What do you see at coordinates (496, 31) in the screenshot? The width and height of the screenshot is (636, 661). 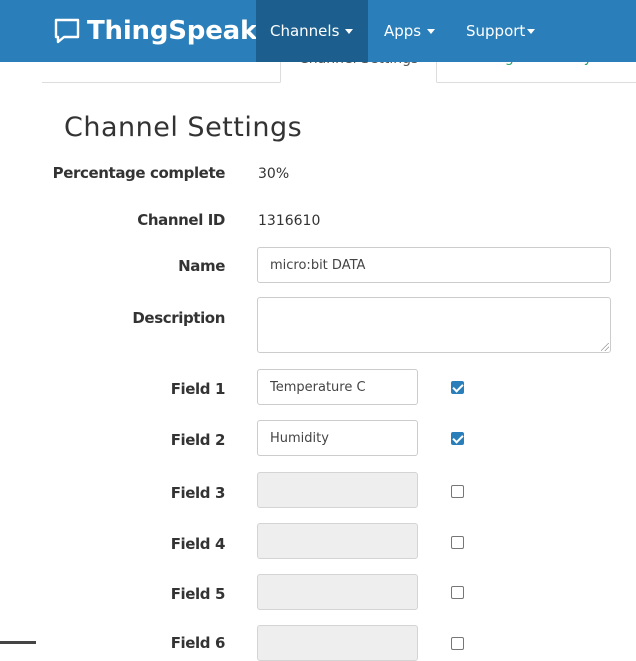 I see `nav-support-label: Support` at bounding box center [496, 31].